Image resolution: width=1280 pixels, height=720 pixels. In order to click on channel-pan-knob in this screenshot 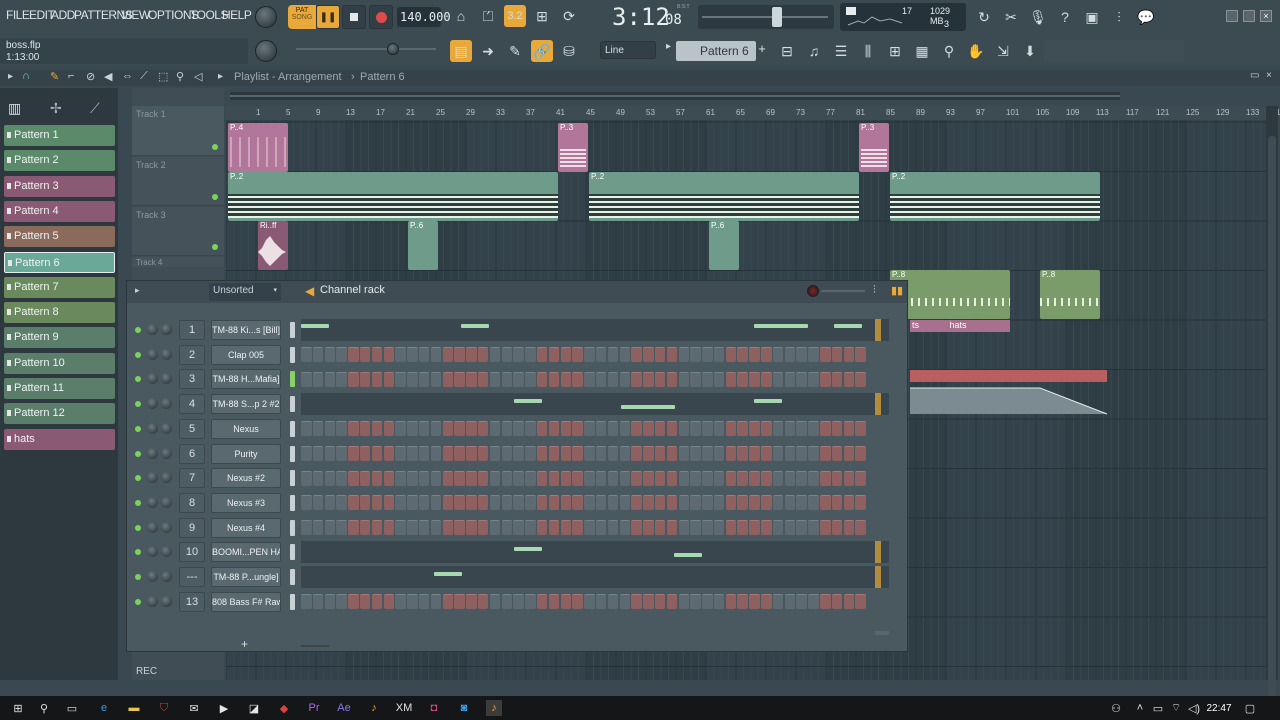, I will do `click(152, 601)`.